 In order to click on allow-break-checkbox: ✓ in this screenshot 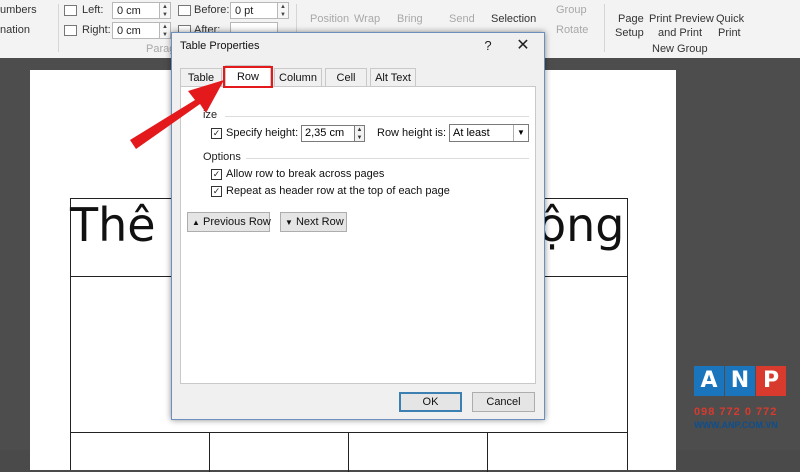, I will do `click(216, 174)`.